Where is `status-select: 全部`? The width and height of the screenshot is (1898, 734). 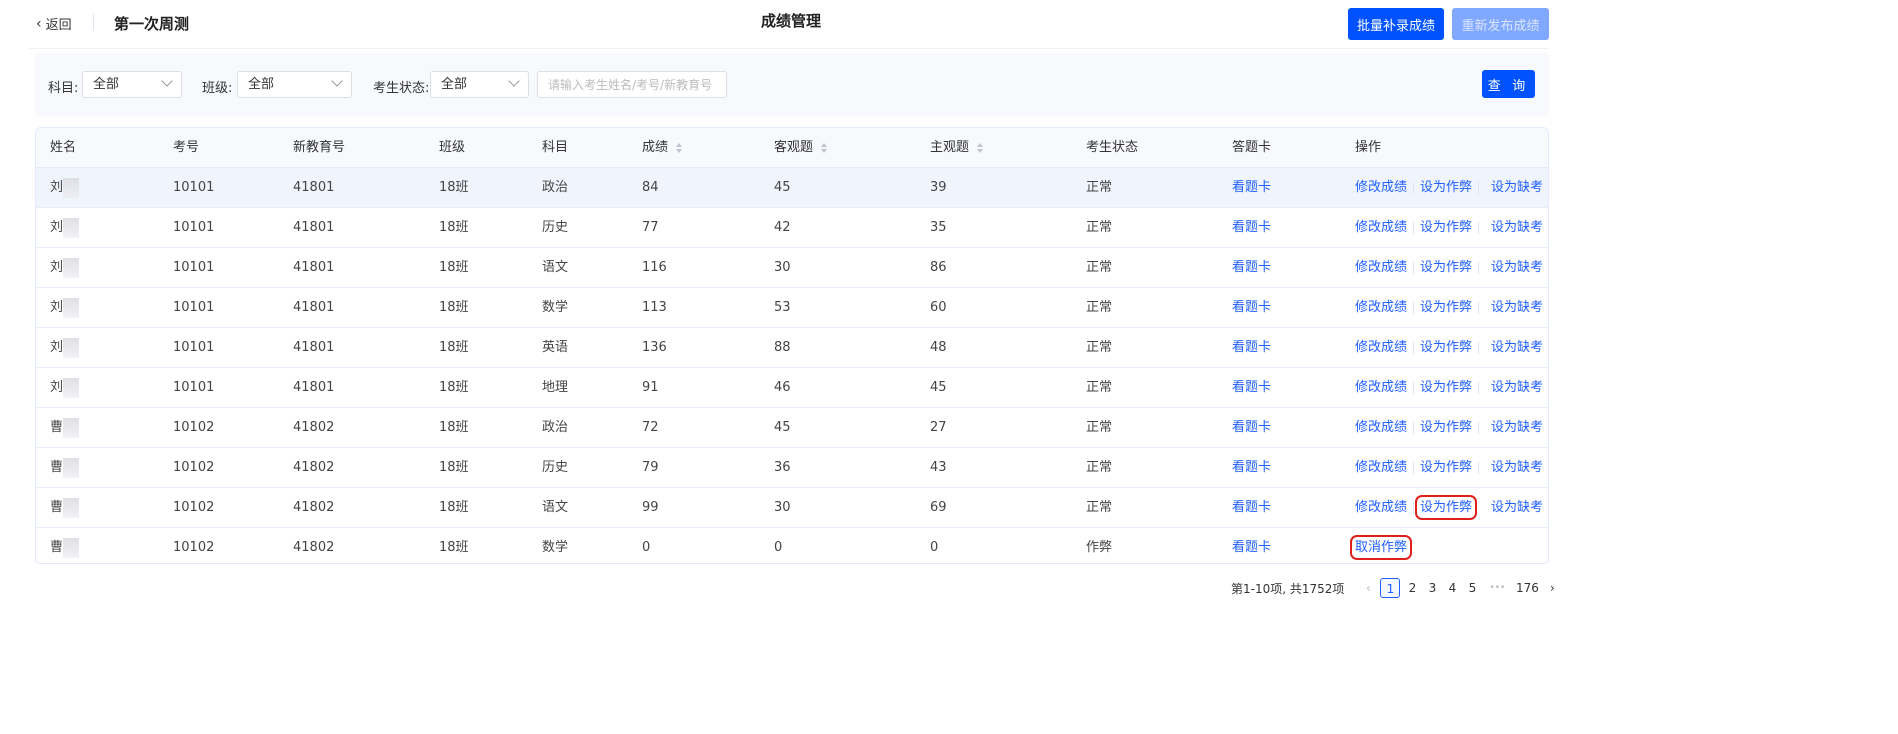
status-select: 全部 is located at coordinates (479, 84).